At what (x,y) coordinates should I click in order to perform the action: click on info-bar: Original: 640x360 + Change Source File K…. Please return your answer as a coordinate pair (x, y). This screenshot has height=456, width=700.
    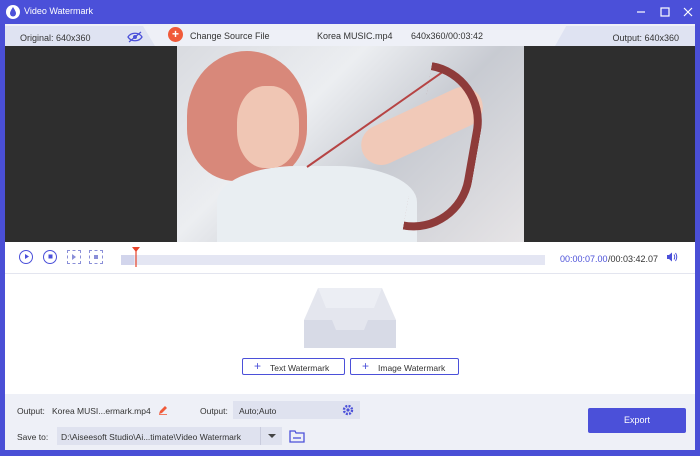
    Looking at the image, I should click on (350, 35).